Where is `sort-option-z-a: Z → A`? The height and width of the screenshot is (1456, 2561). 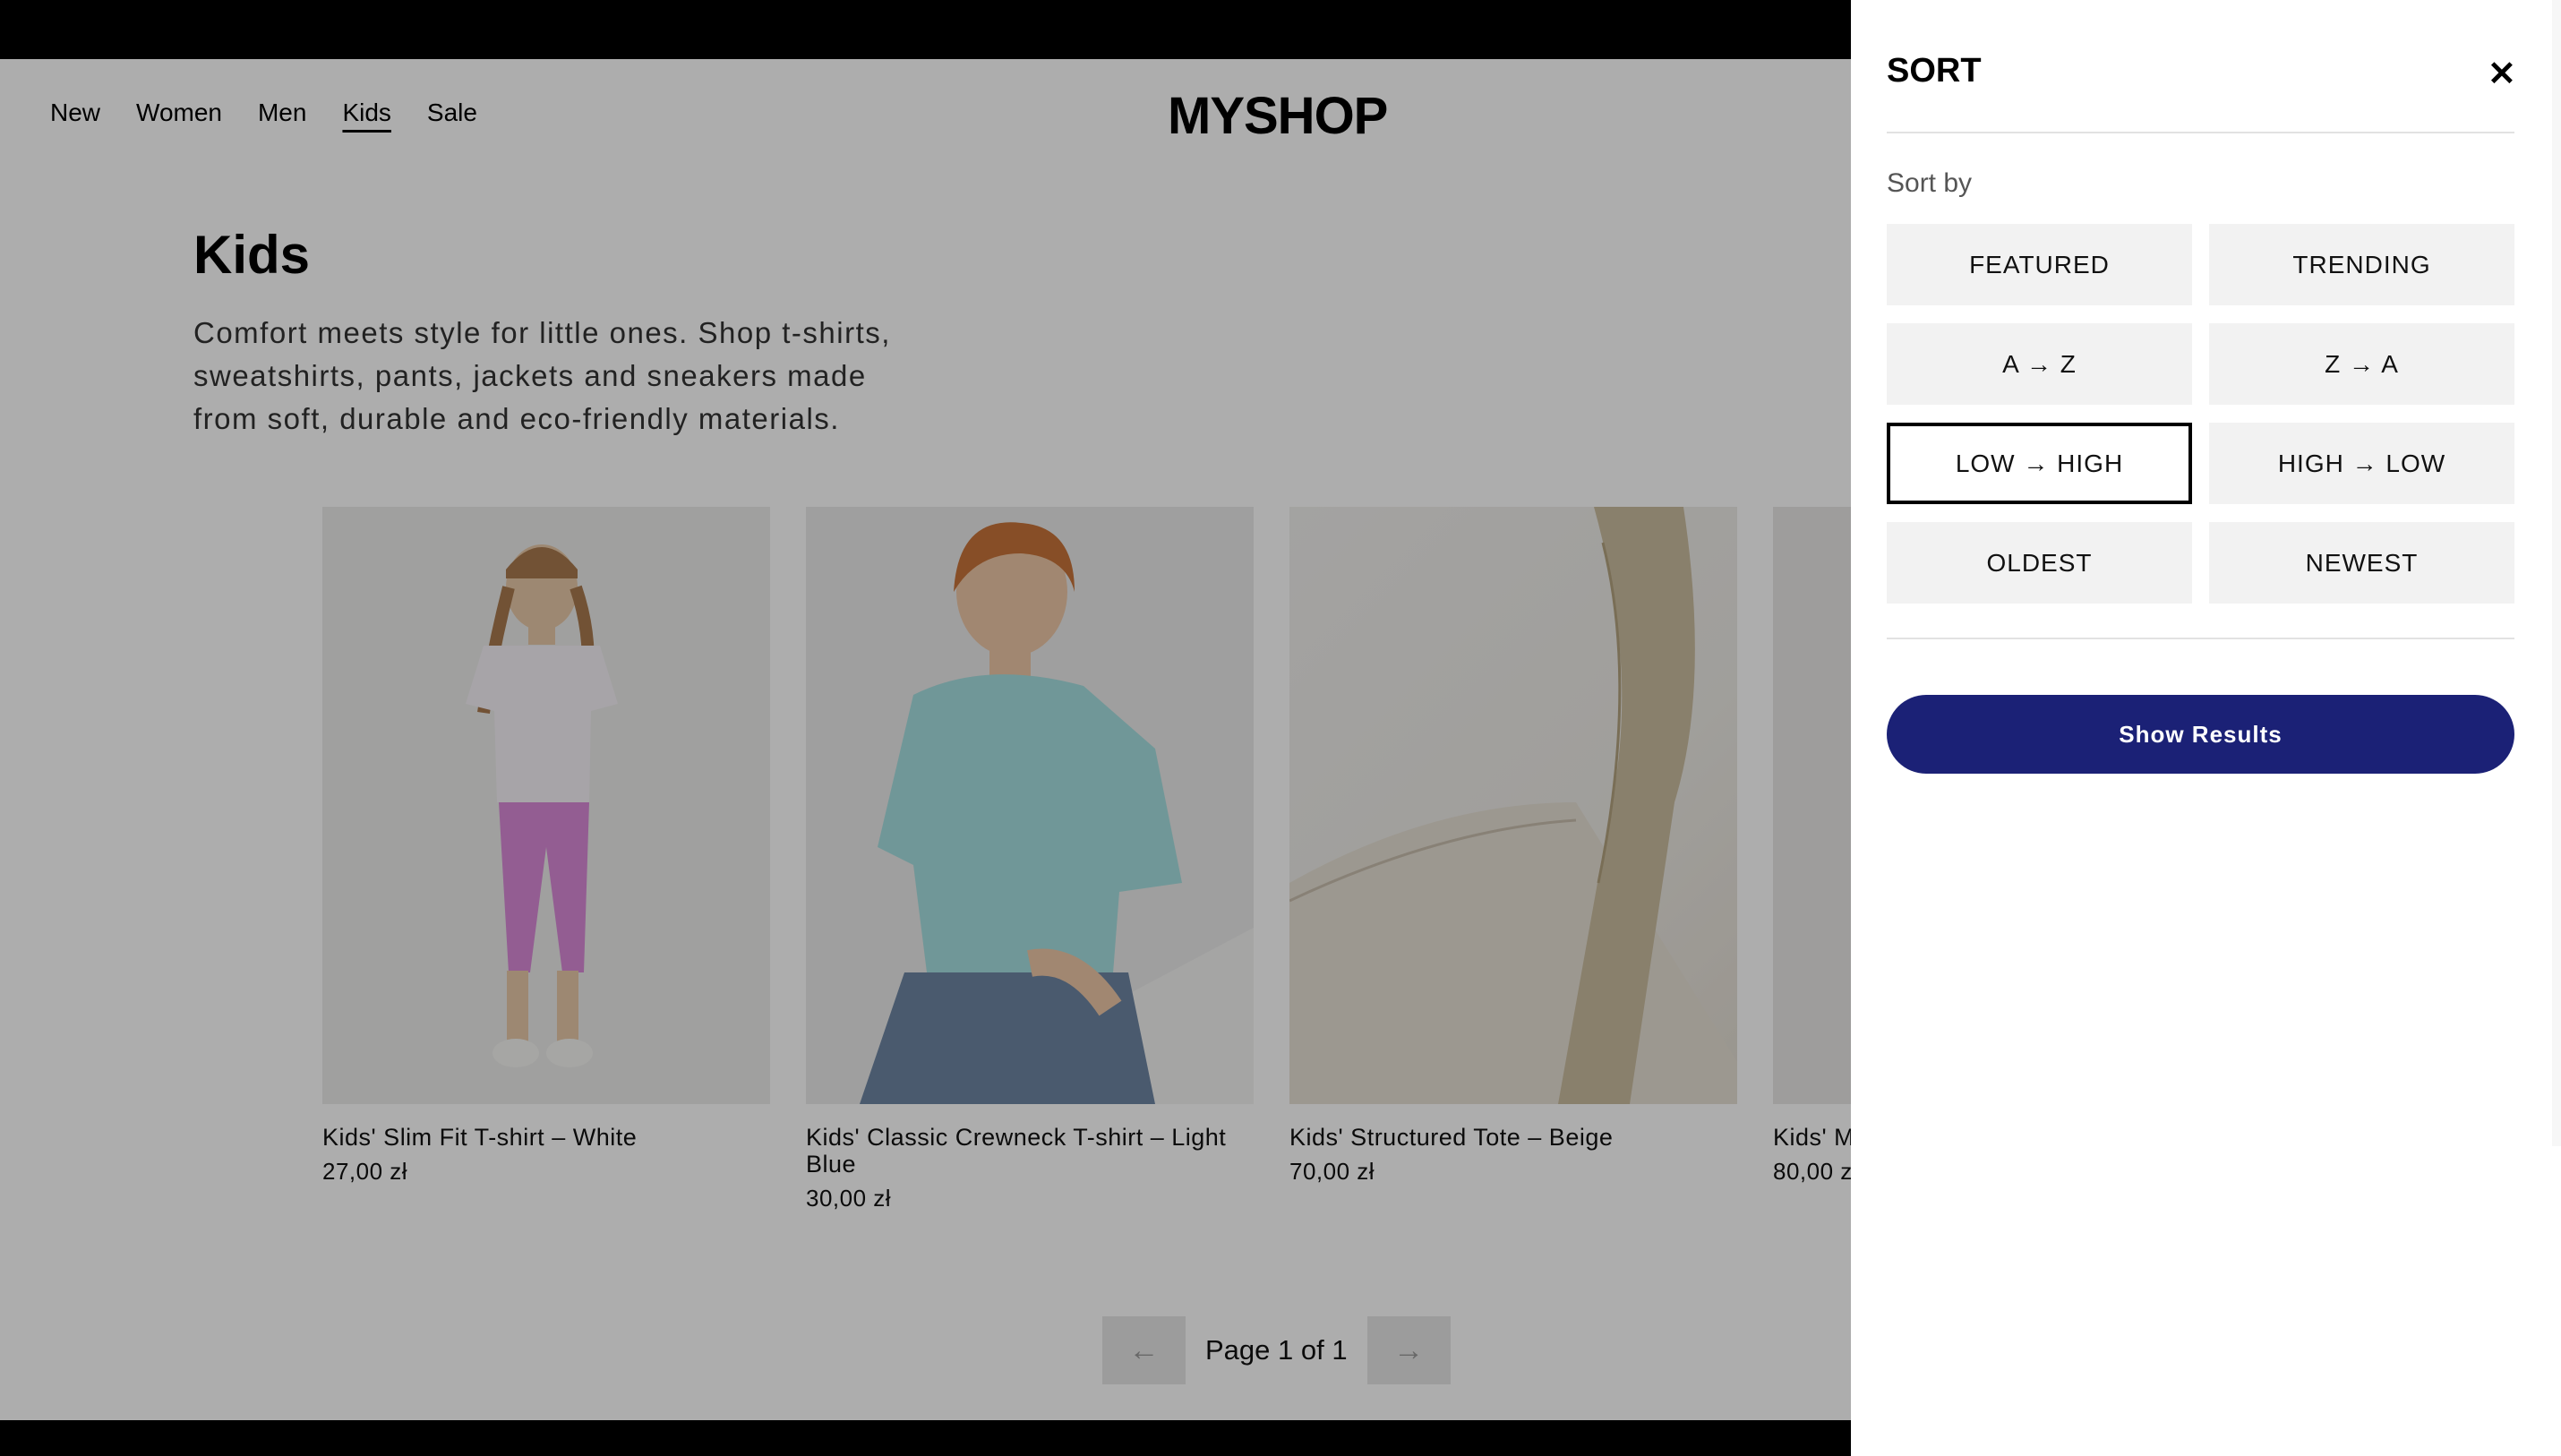
sort-option-z-a: Z → A is located at coordinates (2361, 364).